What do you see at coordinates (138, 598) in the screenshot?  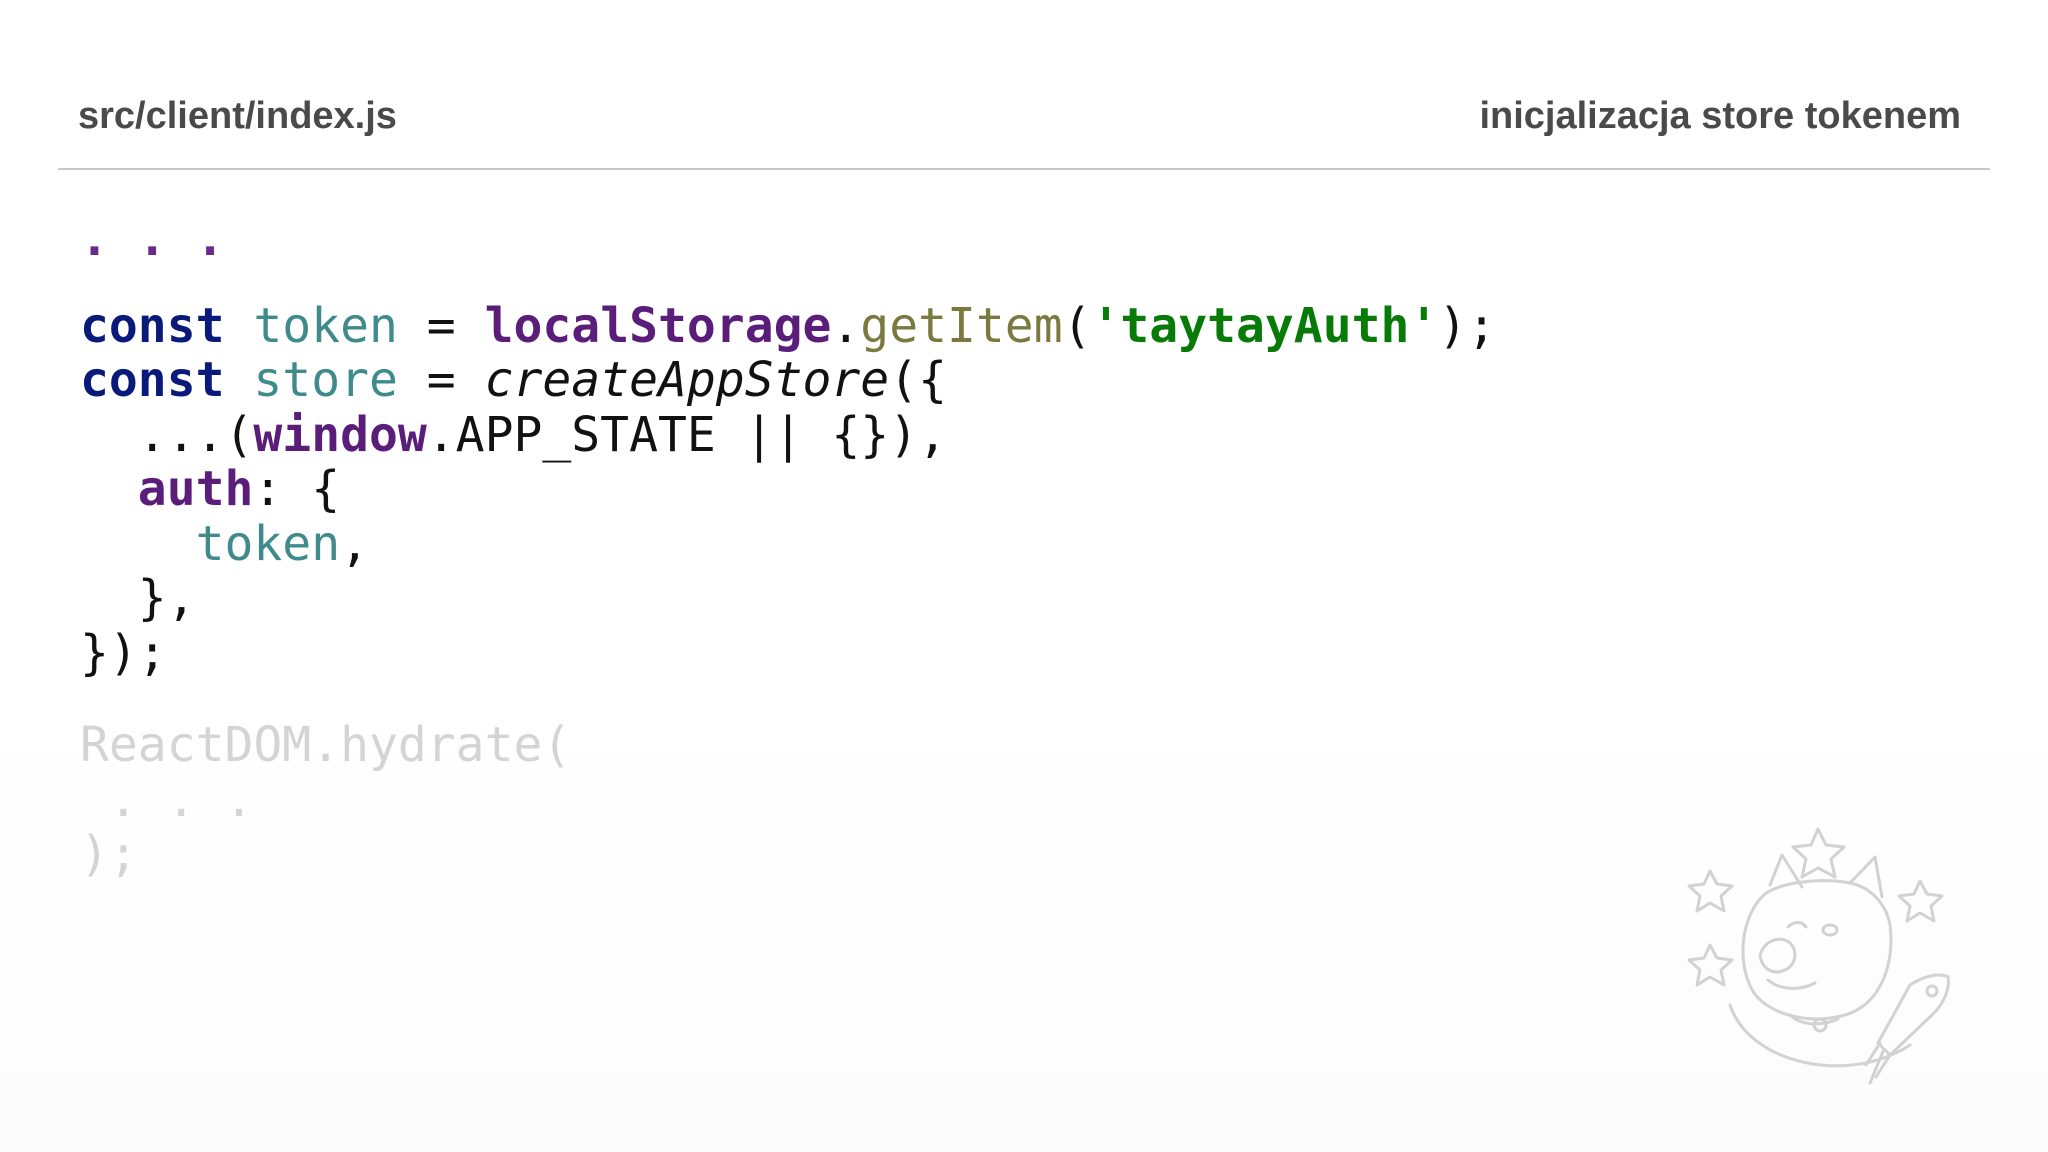 I see `code-line-6: },` at bounding box center [138, 598].